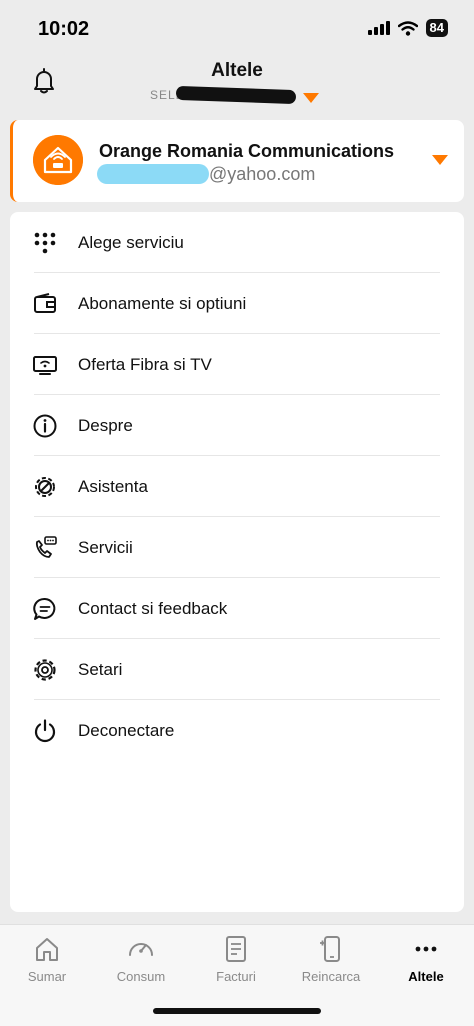  Describe the element at coordinates (237, 242) in the screenshot. I see `menu-item-alege-serviciu: Alege serviciu` at that location.